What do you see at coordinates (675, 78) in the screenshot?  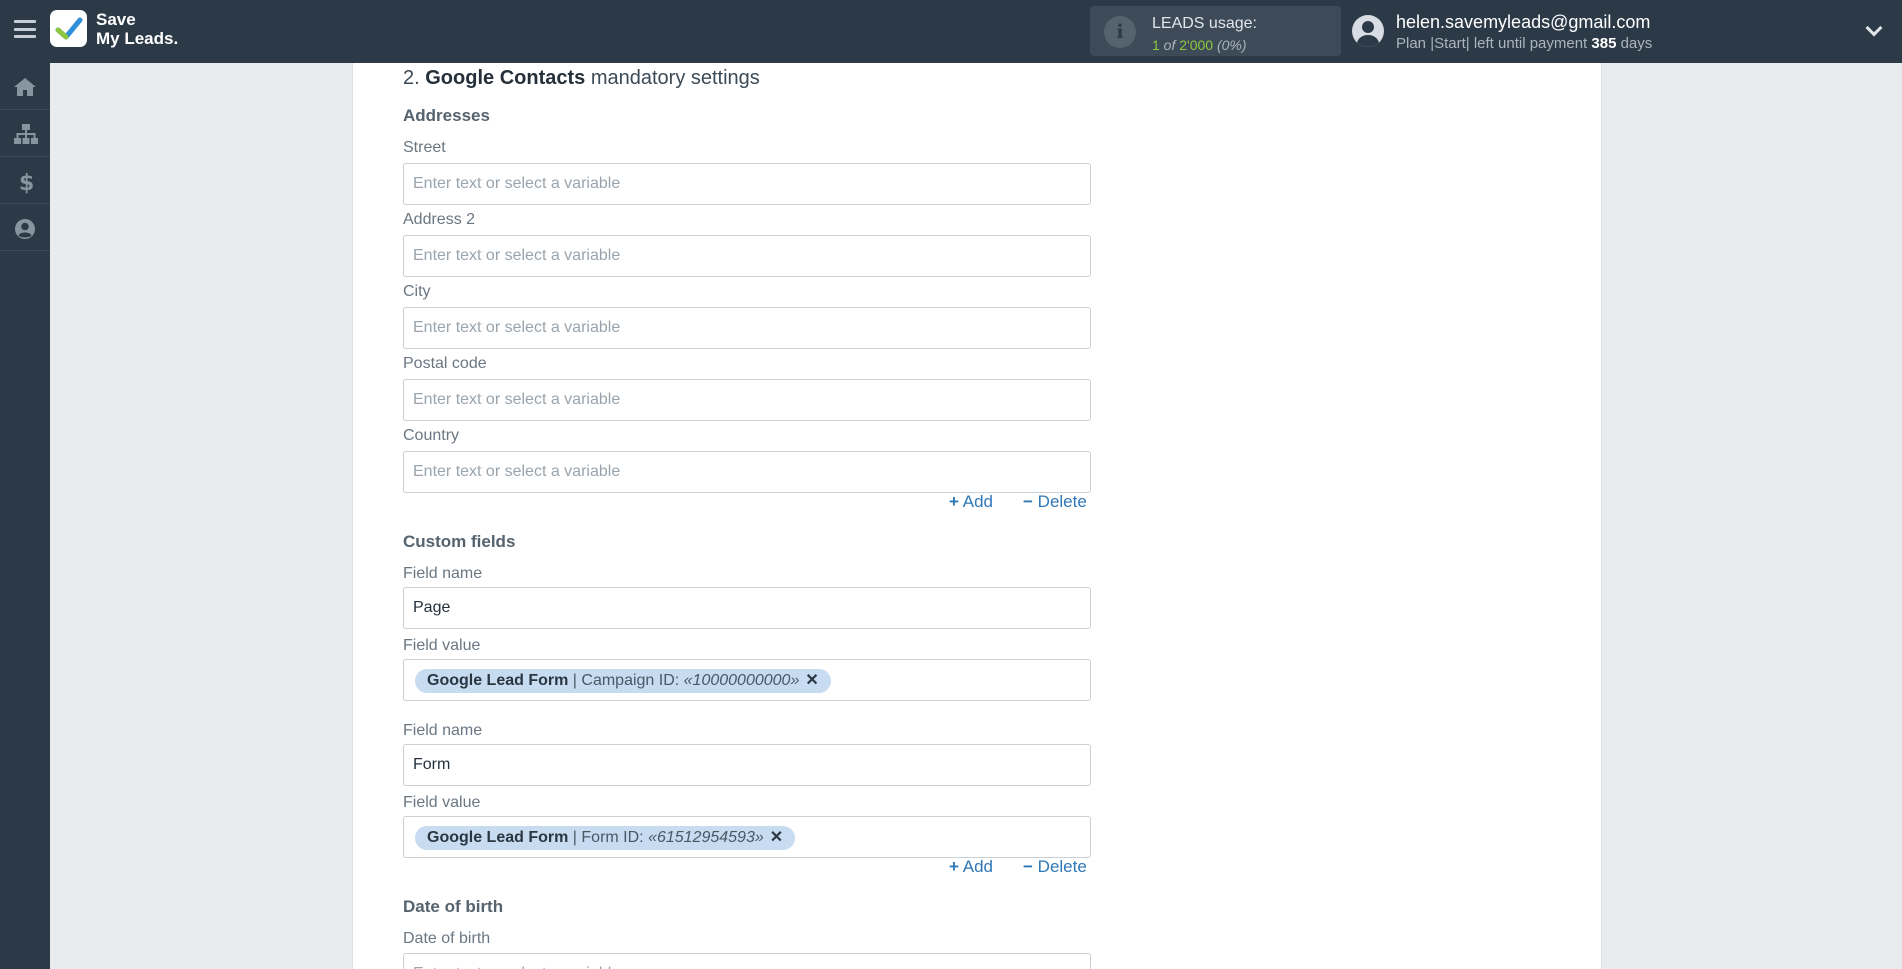 I see `section-suffix: mandatory settings` at bounding box center [675, 78].